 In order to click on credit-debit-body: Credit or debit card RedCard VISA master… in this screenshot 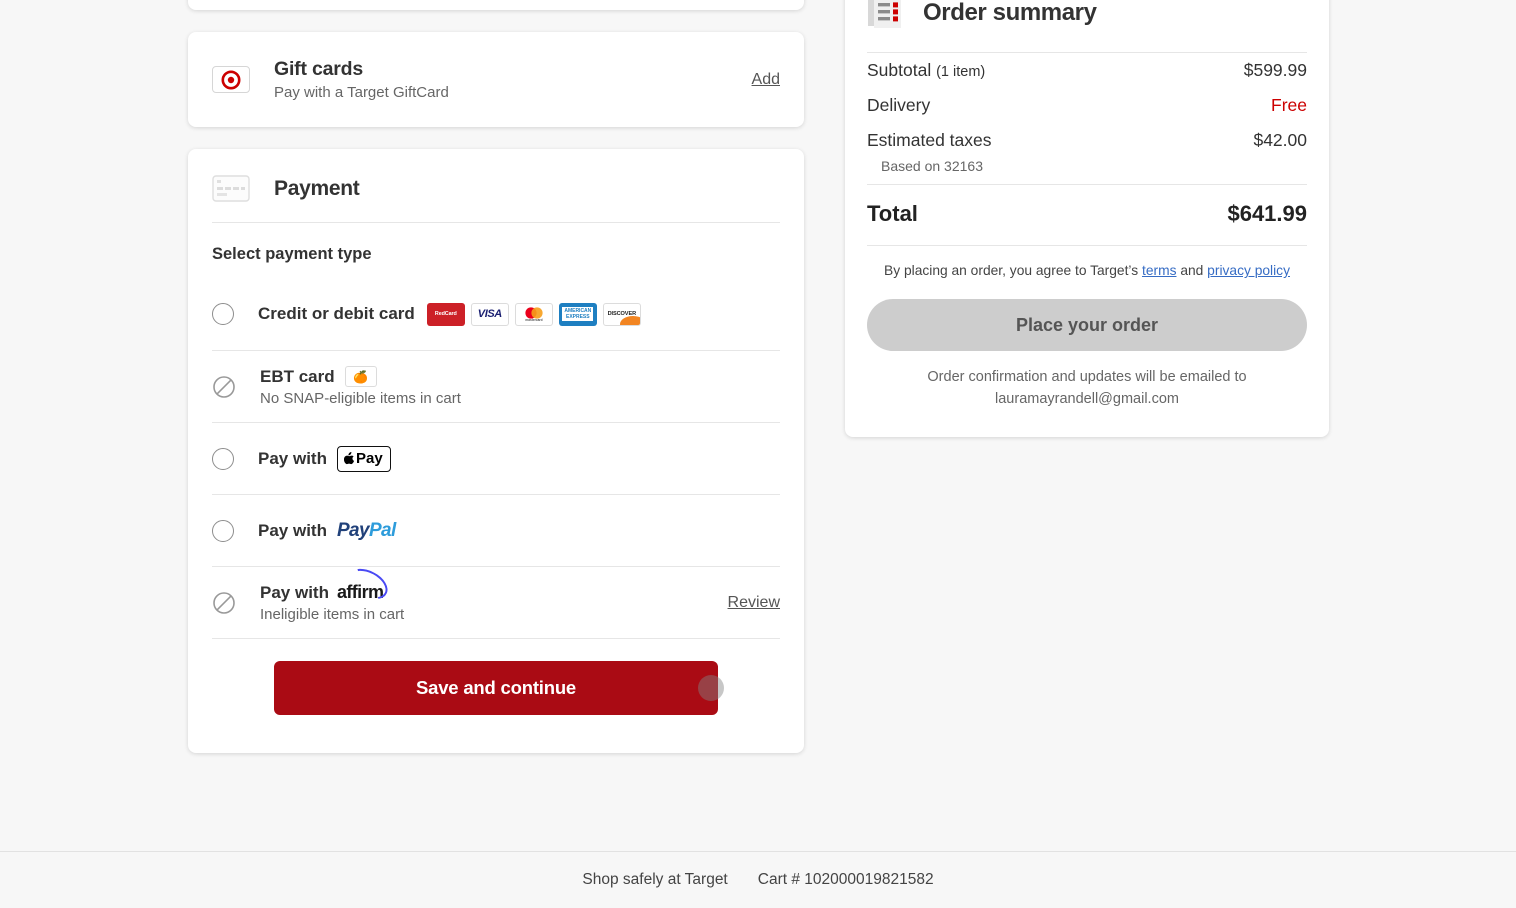, I will do `click(519, 314)`.